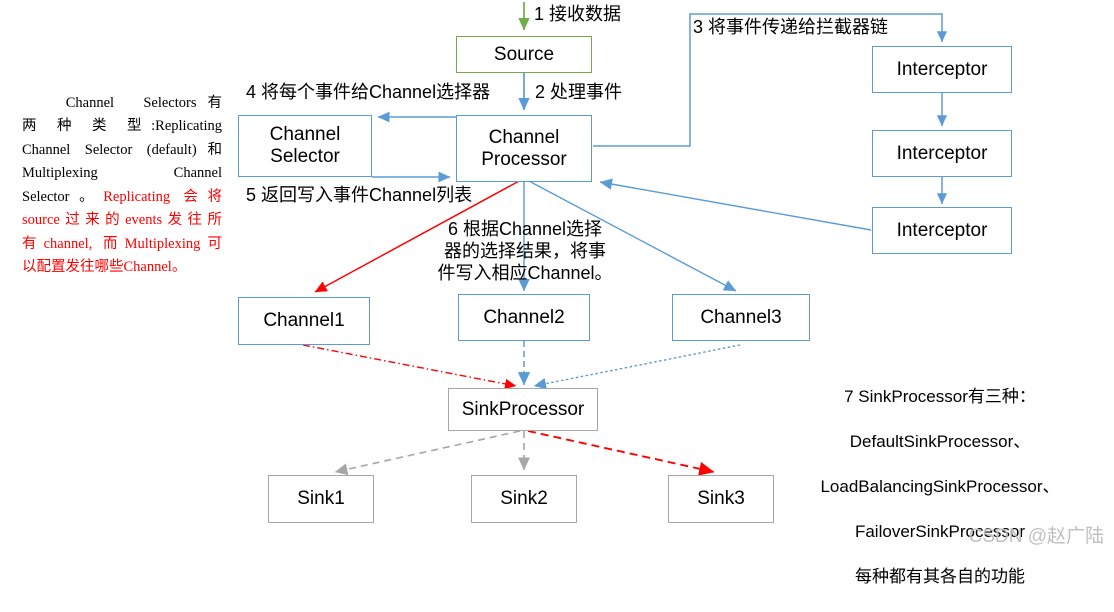 The image size is (1114, 612). I want to click on arrow-sink-processor-to-sink3, so click(621, 453).